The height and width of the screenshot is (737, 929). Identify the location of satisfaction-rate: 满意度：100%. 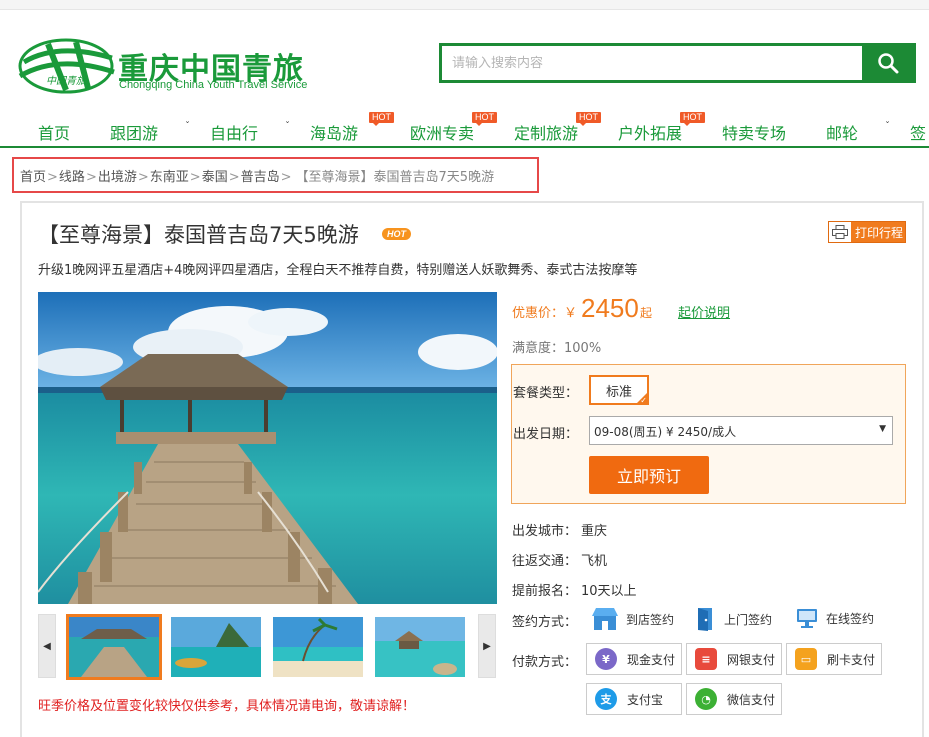
(557, 348).